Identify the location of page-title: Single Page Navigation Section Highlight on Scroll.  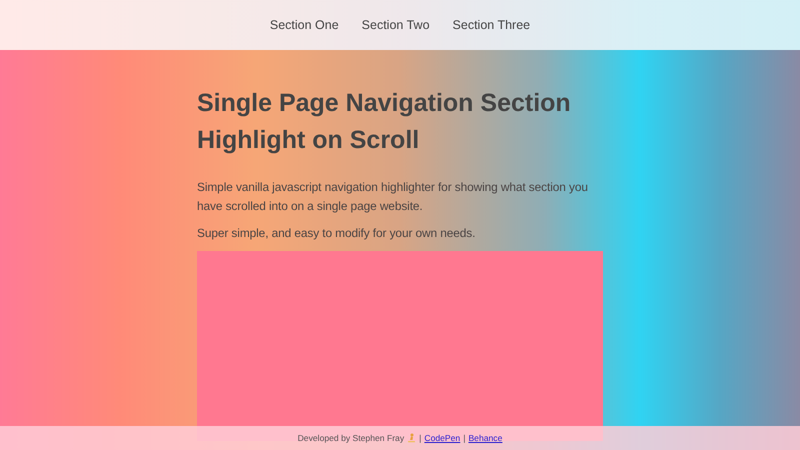
(384, 122).